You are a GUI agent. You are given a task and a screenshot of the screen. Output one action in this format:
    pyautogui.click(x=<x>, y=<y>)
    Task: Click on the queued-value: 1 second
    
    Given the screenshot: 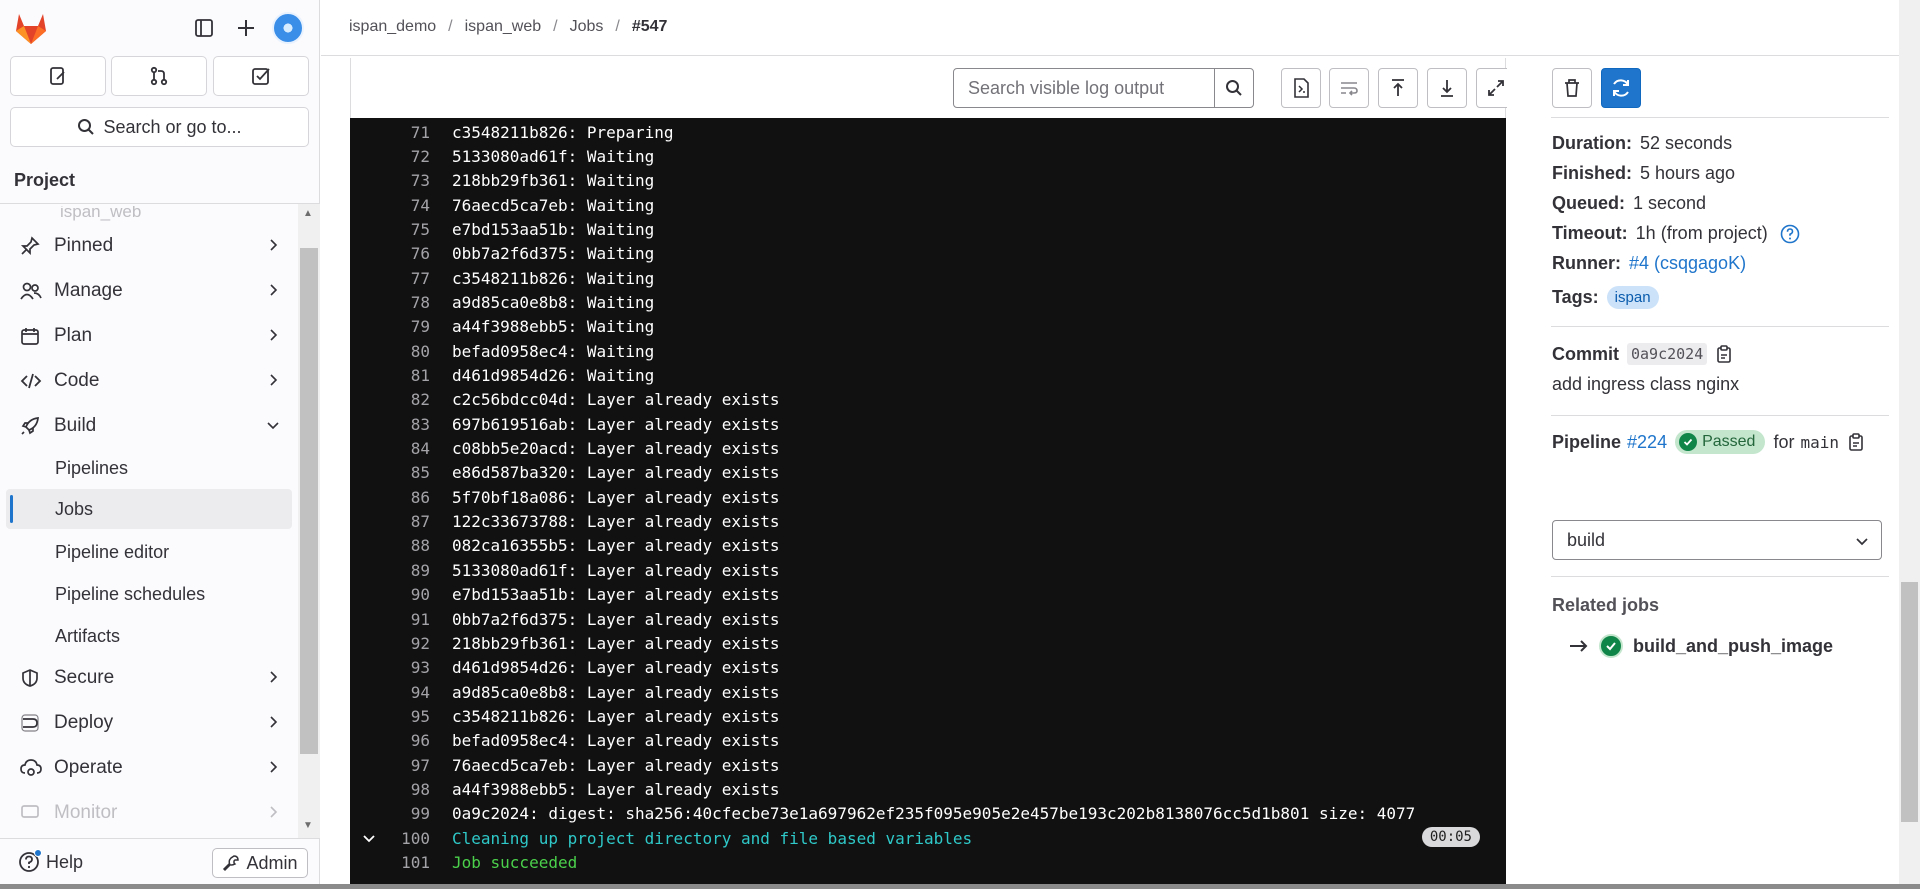 What is the action you would take?
    pyautogui.click(x=1670, y=203)
    